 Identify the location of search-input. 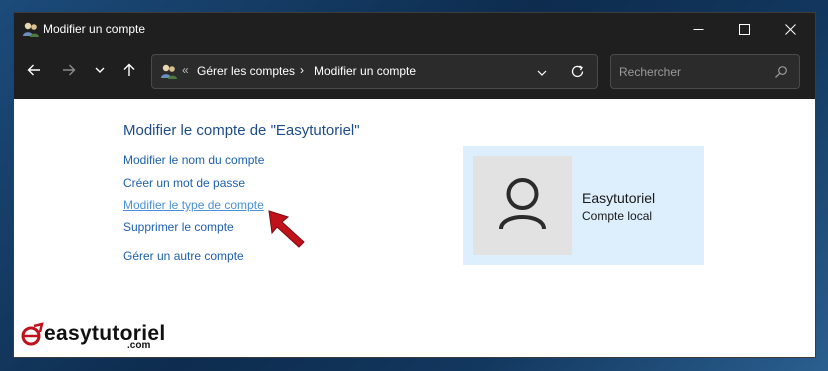
(694, 72).